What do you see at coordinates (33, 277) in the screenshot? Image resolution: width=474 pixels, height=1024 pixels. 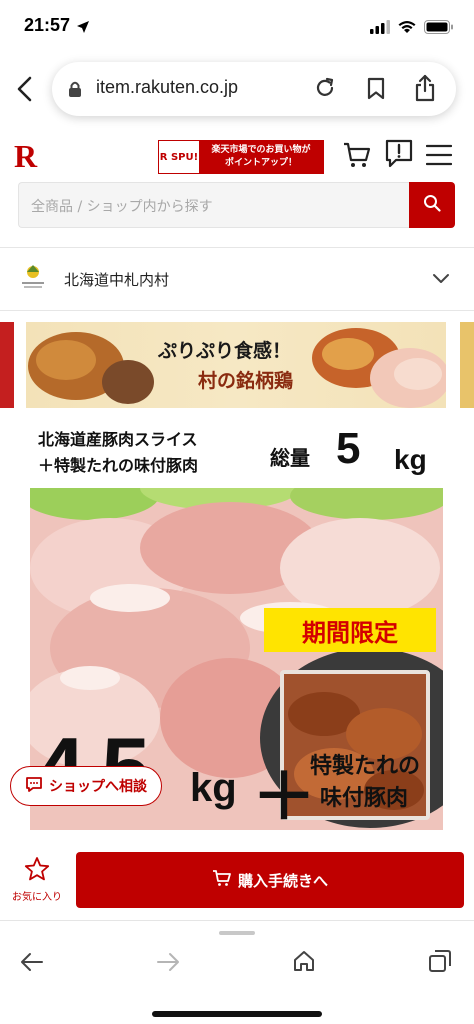 I see `shop-logo` at bounding box center [33, 277].